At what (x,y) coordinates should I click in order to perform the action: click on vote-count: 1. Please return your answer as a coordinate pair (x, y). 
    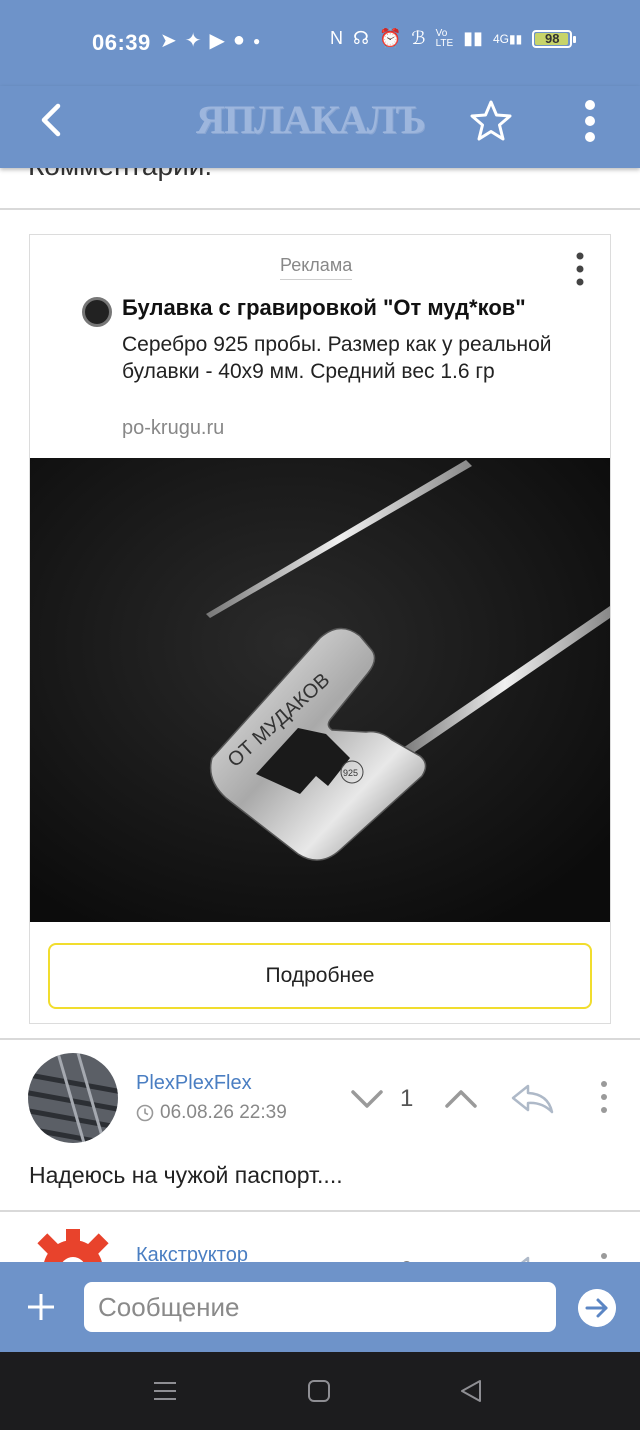
    Looking at the image, I should click on (407, 1098).